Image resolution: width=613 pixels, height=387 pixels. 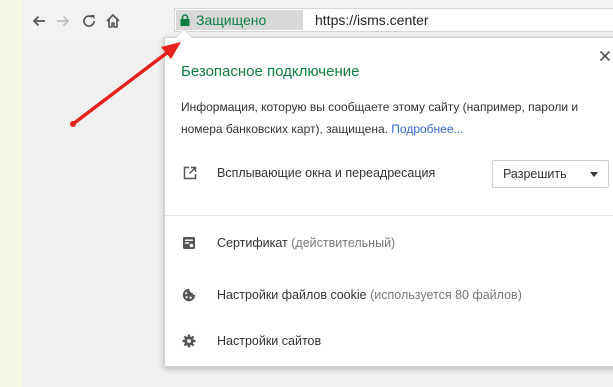 I want to click on certificate-icon, so click(x=189, y=243).